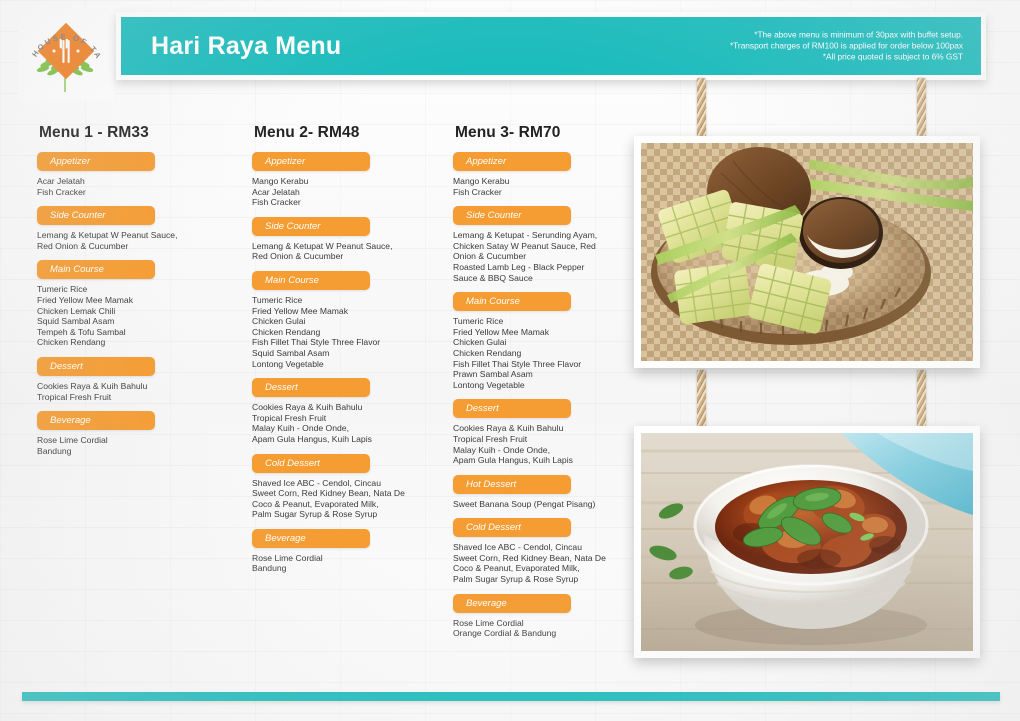  What do you see at coordinates (701, 108) in the screenshot?
I see `hanging-rope-top-left` at bounding box center [701, 108].